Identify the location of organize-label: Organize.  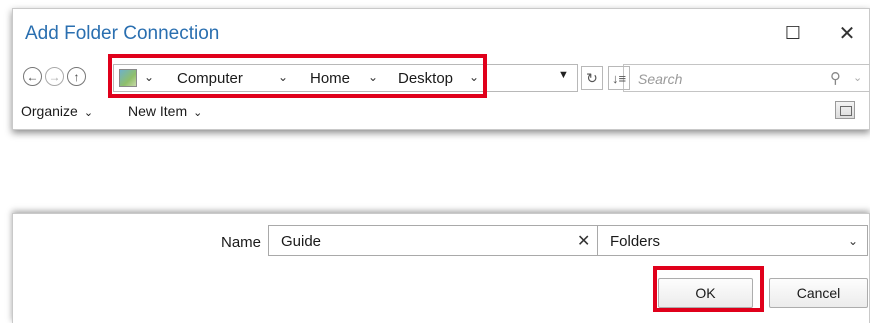
(49, 111).